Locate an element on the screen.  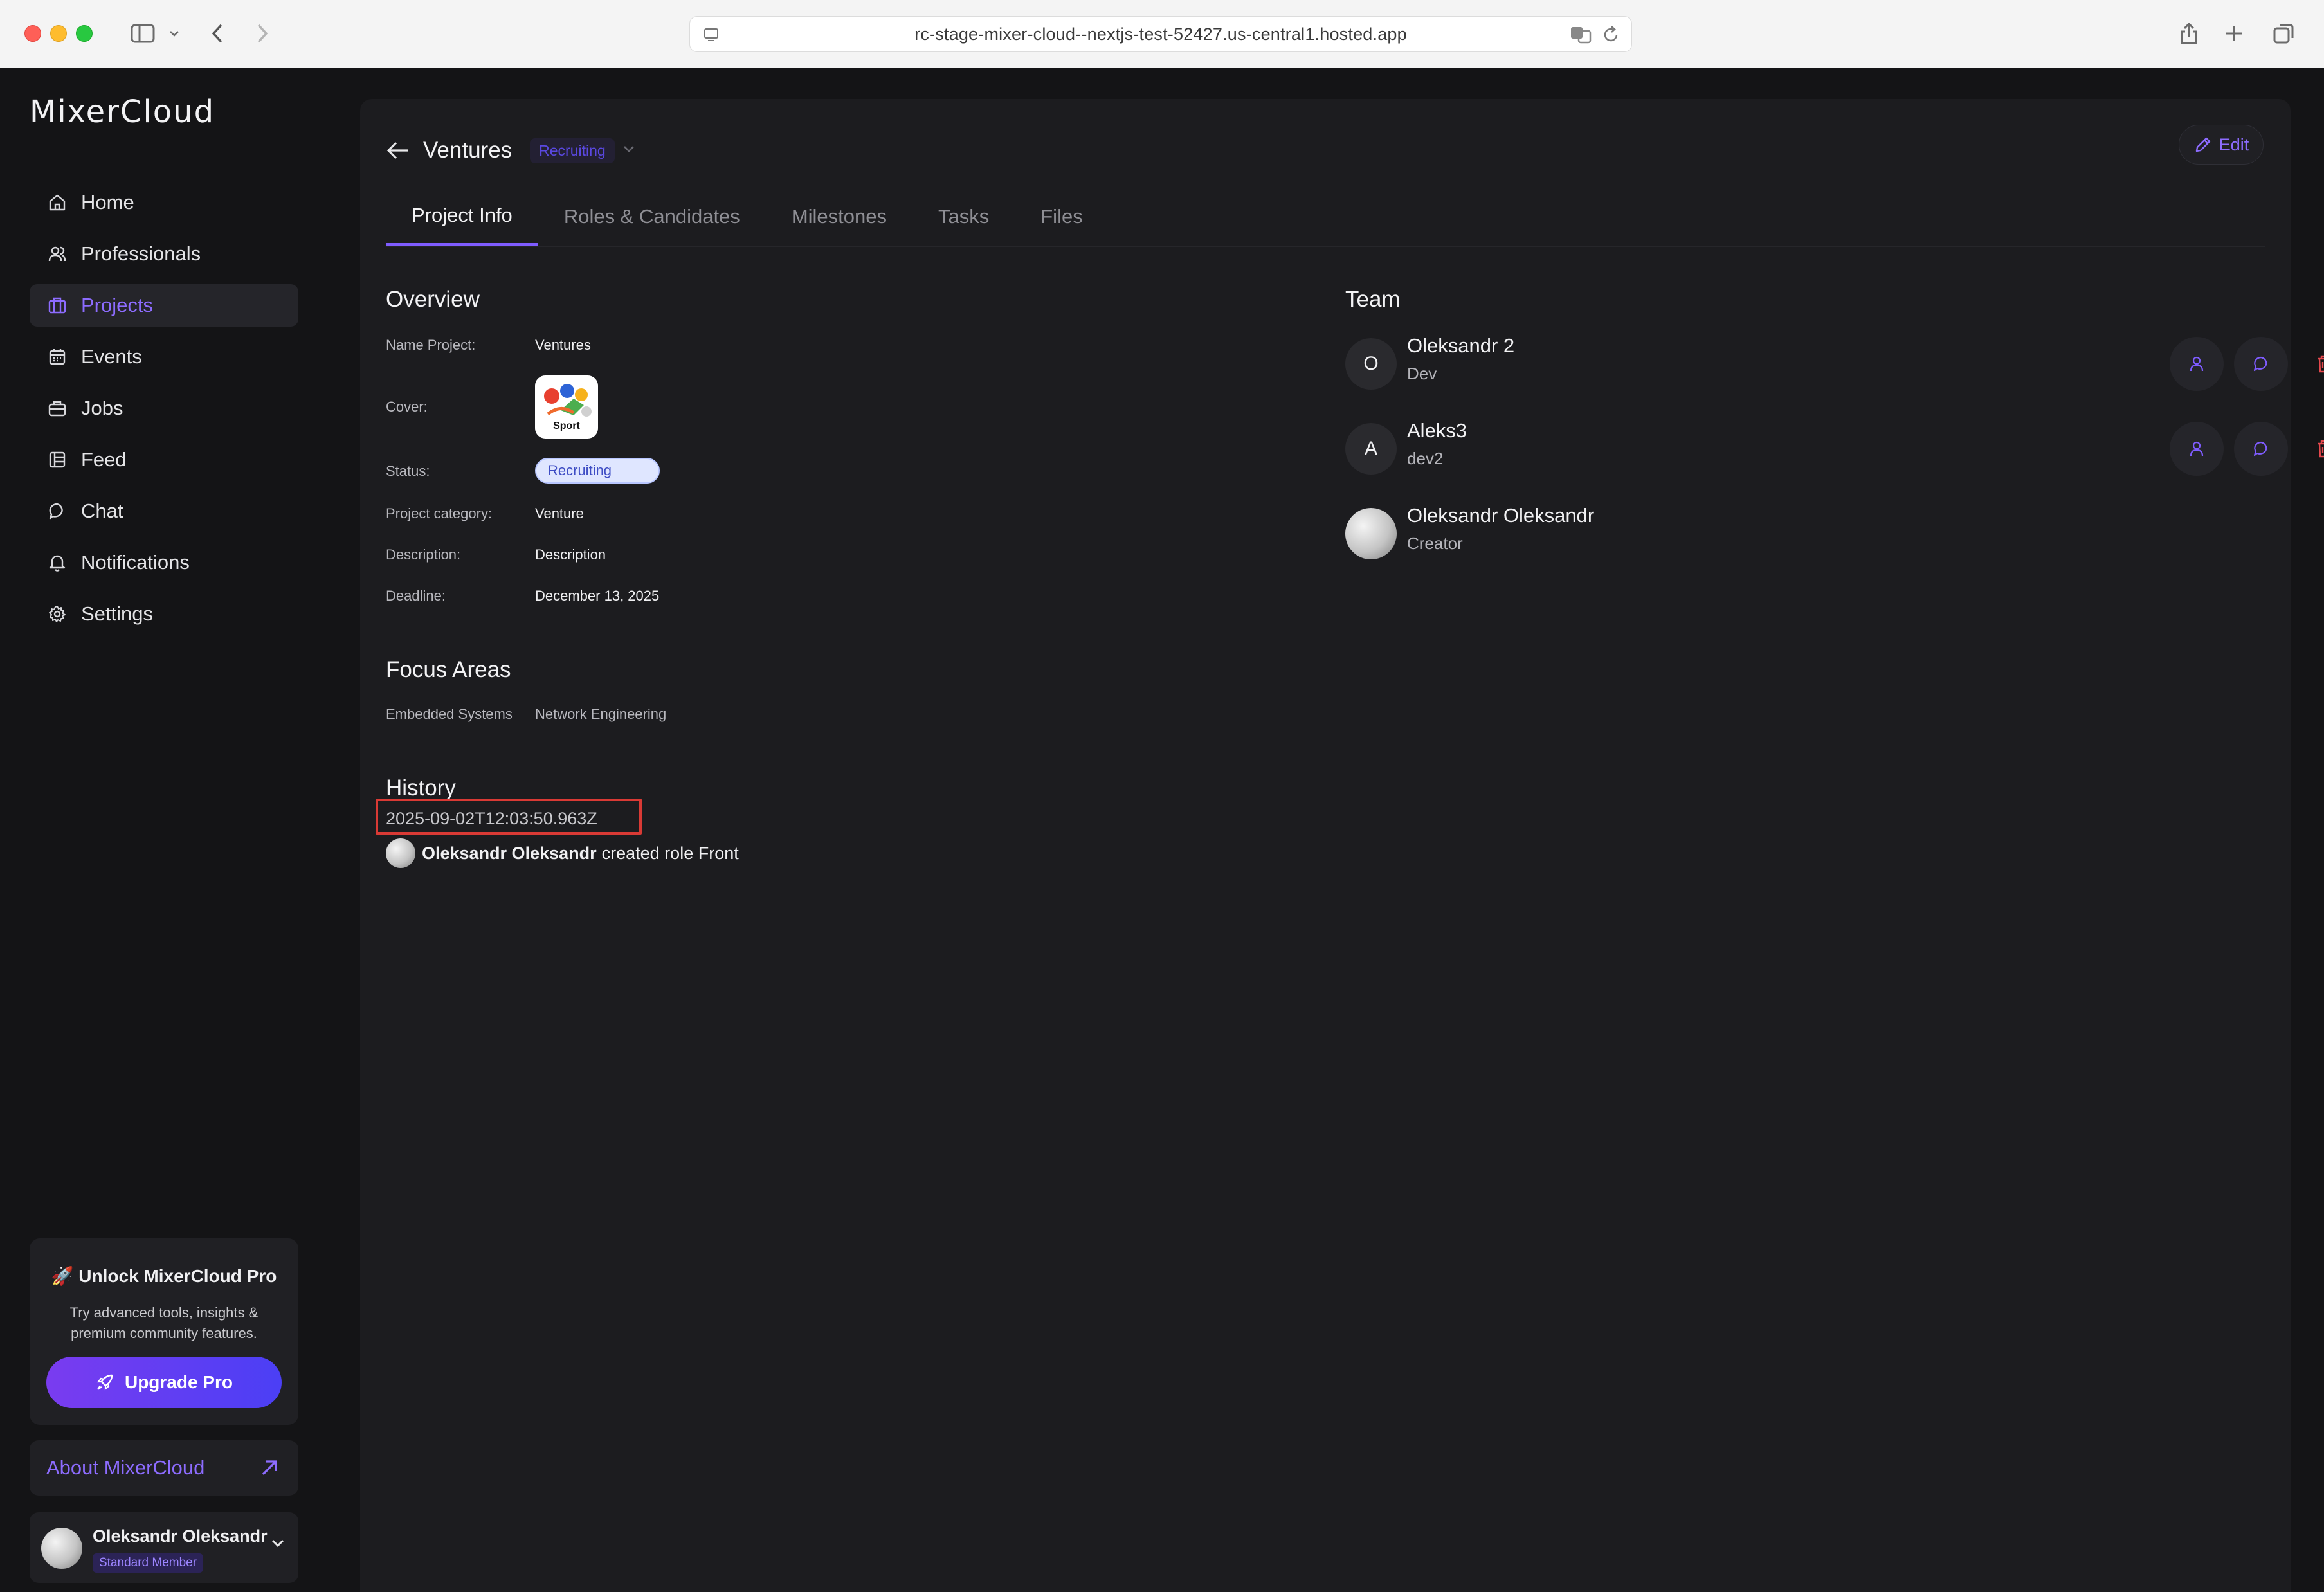
cover-image: Sport is located at coordinates (566, 407).